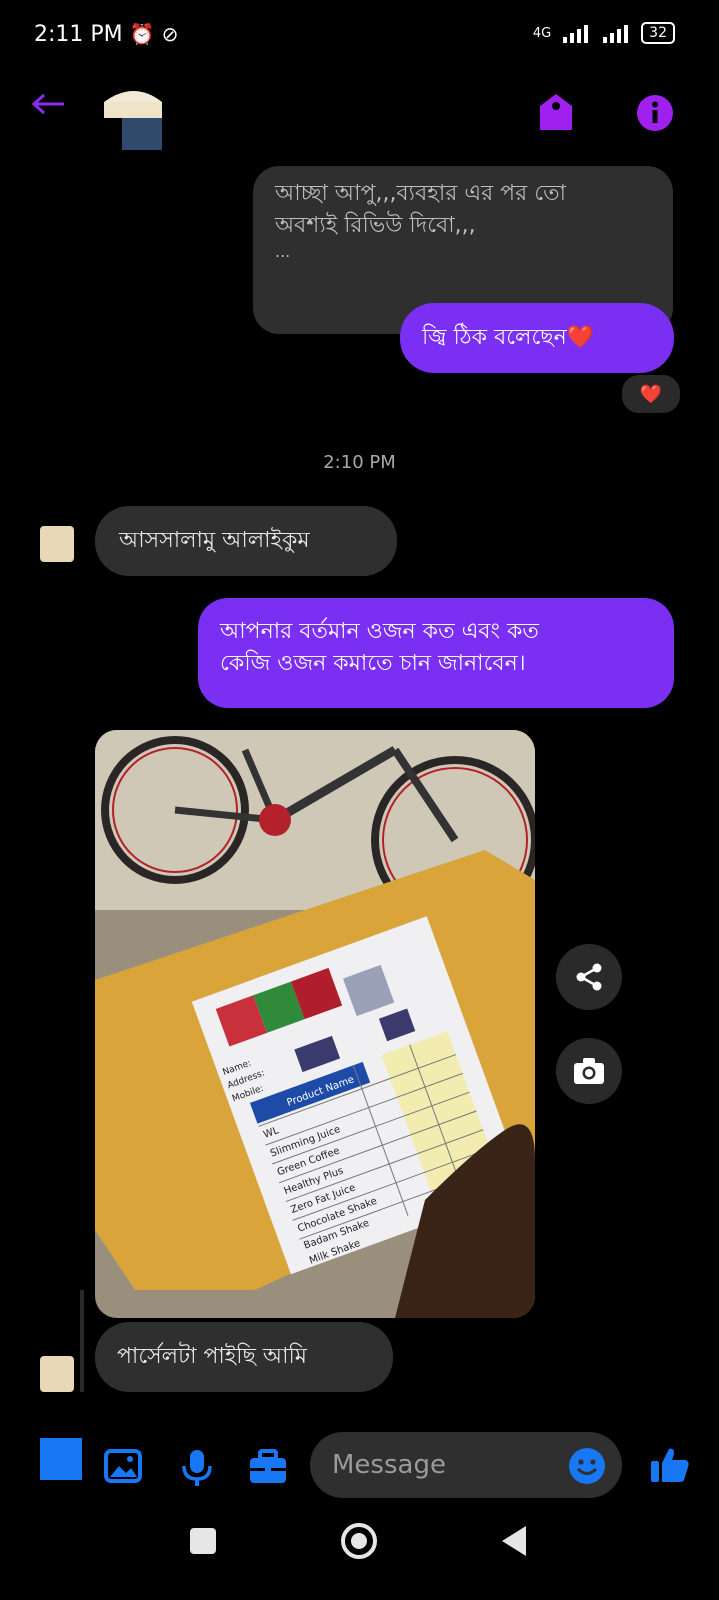 The image size is (719, 1600). Describe the element at coordinates (587, 1468) in the screenshot. I see `emoji-icon` at that location.